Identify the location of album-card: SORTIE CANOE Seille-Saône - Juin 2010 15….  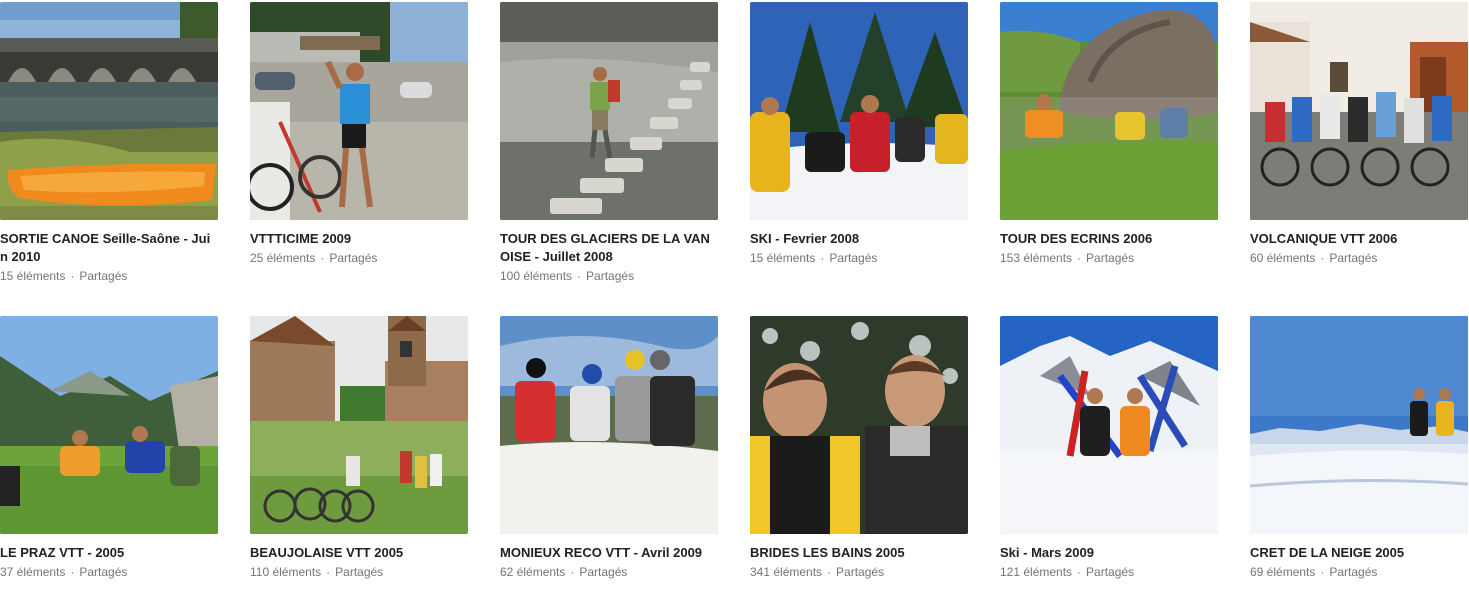
(109, 143).